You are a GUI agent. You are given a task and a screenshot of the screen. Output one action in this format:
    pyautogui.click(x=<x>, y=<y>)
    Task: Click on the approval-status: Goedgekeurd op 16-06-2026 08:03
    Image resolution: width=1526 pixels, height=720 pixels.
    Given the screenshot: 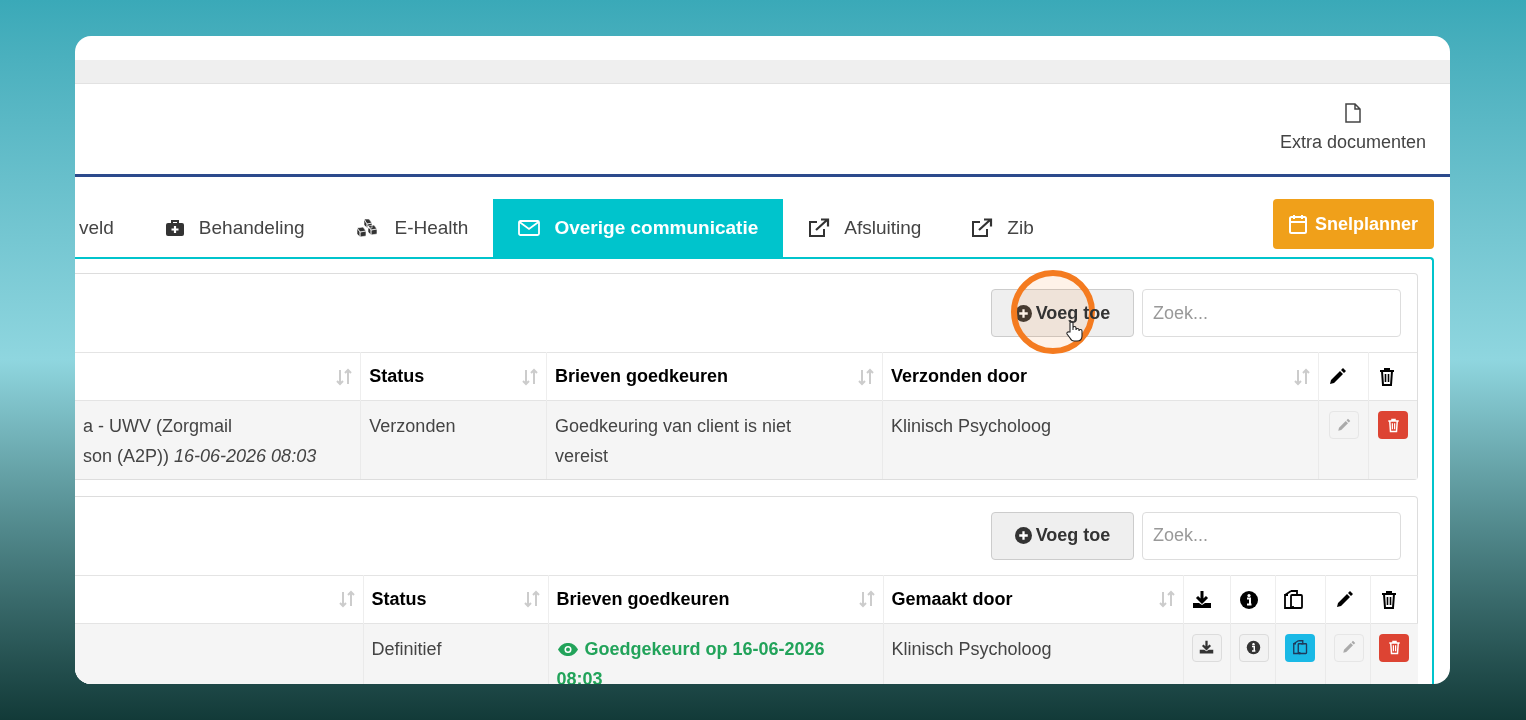 What is the action you would take?
    pyautogui.click(x=691, y=660)
    